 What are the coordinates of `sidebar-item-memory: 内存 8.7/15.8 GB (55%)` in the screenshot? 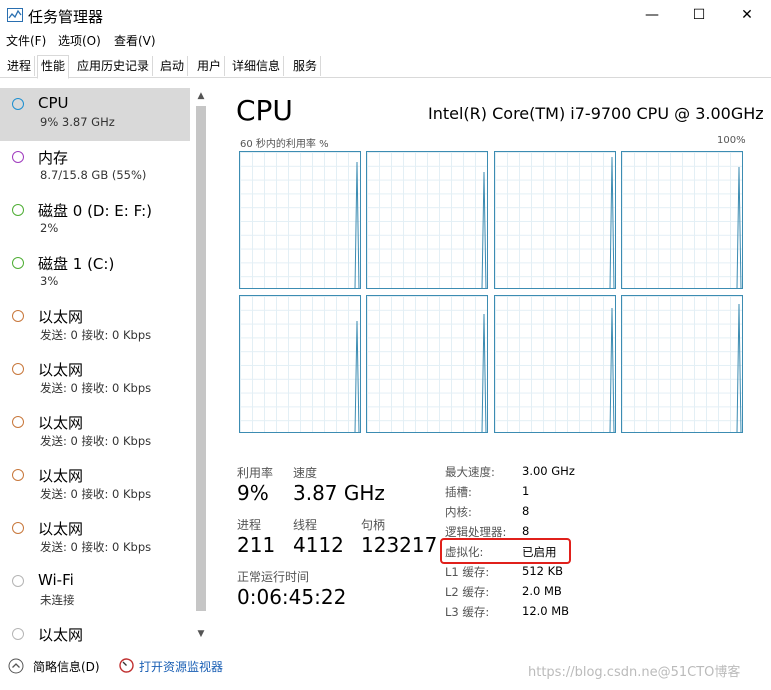 It's located at (95, 167).